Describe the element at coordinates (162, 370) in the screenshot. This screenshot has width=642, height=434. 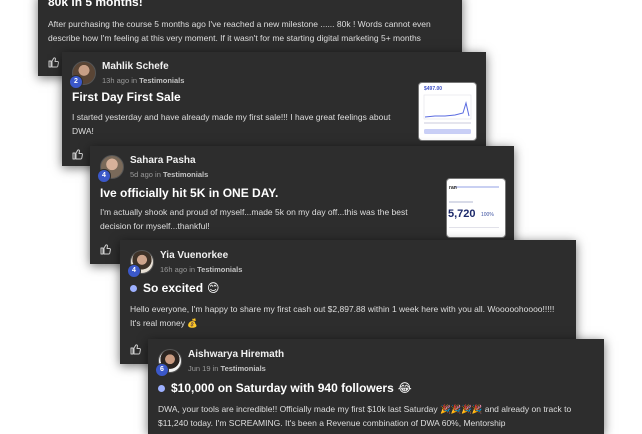
I see `level-badge: 6` at that location.